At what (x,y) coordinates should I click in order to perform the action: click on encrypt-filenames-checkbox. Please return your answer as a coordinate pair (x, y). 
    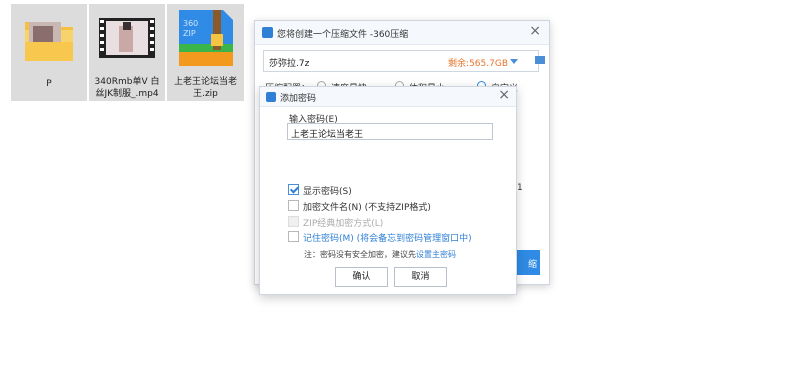
    Looking at the image, I should click on (293, 205).